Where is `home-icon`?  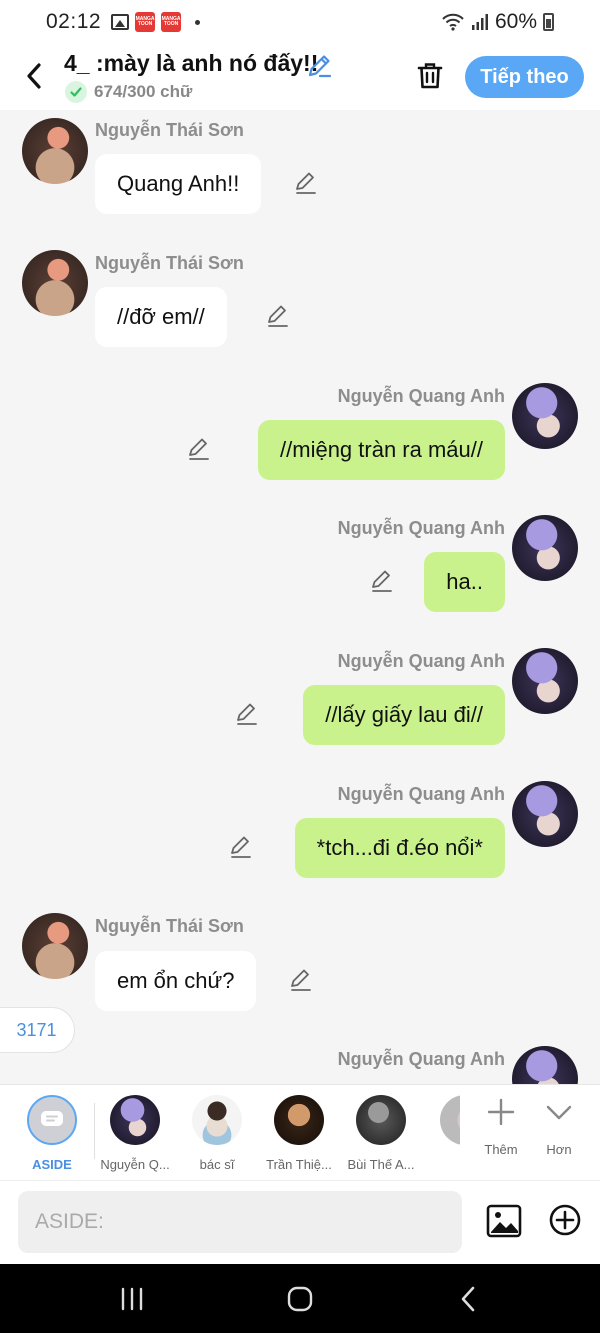
home-icon is located at coordinates (300, 1299).